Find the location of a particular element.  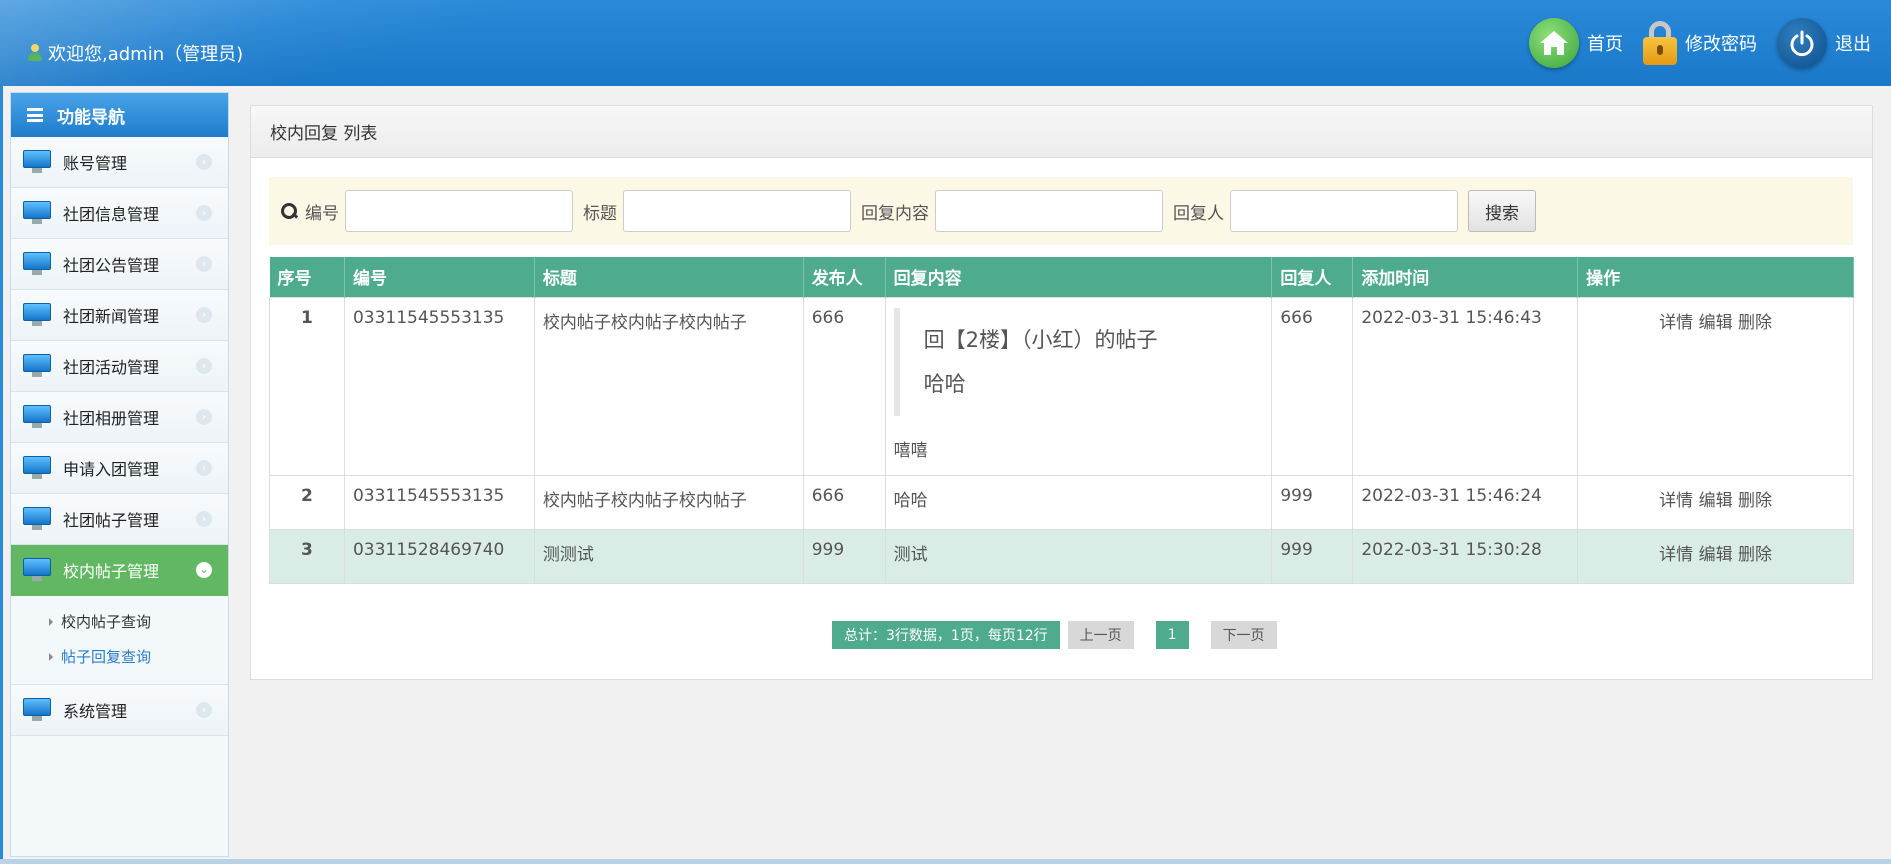

sidebar-item-club-news: 社团新闻管理 › is located at coordinates (119, 315).